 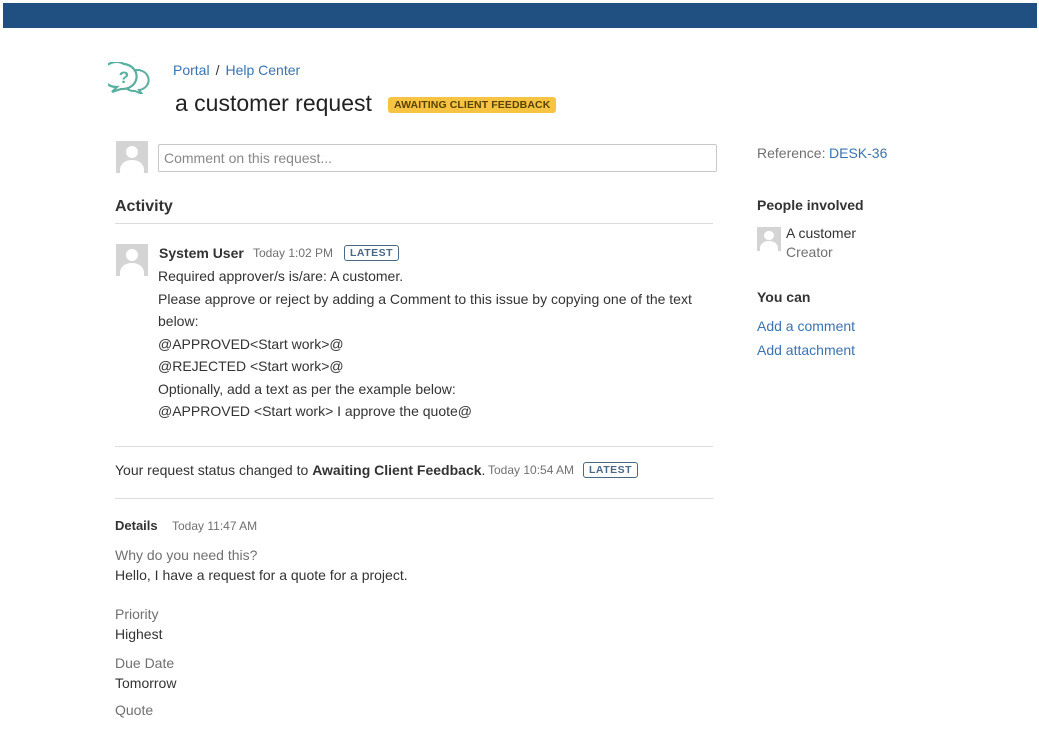 What do you see at coordinates (212, 470) in the screenshot?
I see `status-change-prefix: Your request status changed to` at bounding box center [212, 470].